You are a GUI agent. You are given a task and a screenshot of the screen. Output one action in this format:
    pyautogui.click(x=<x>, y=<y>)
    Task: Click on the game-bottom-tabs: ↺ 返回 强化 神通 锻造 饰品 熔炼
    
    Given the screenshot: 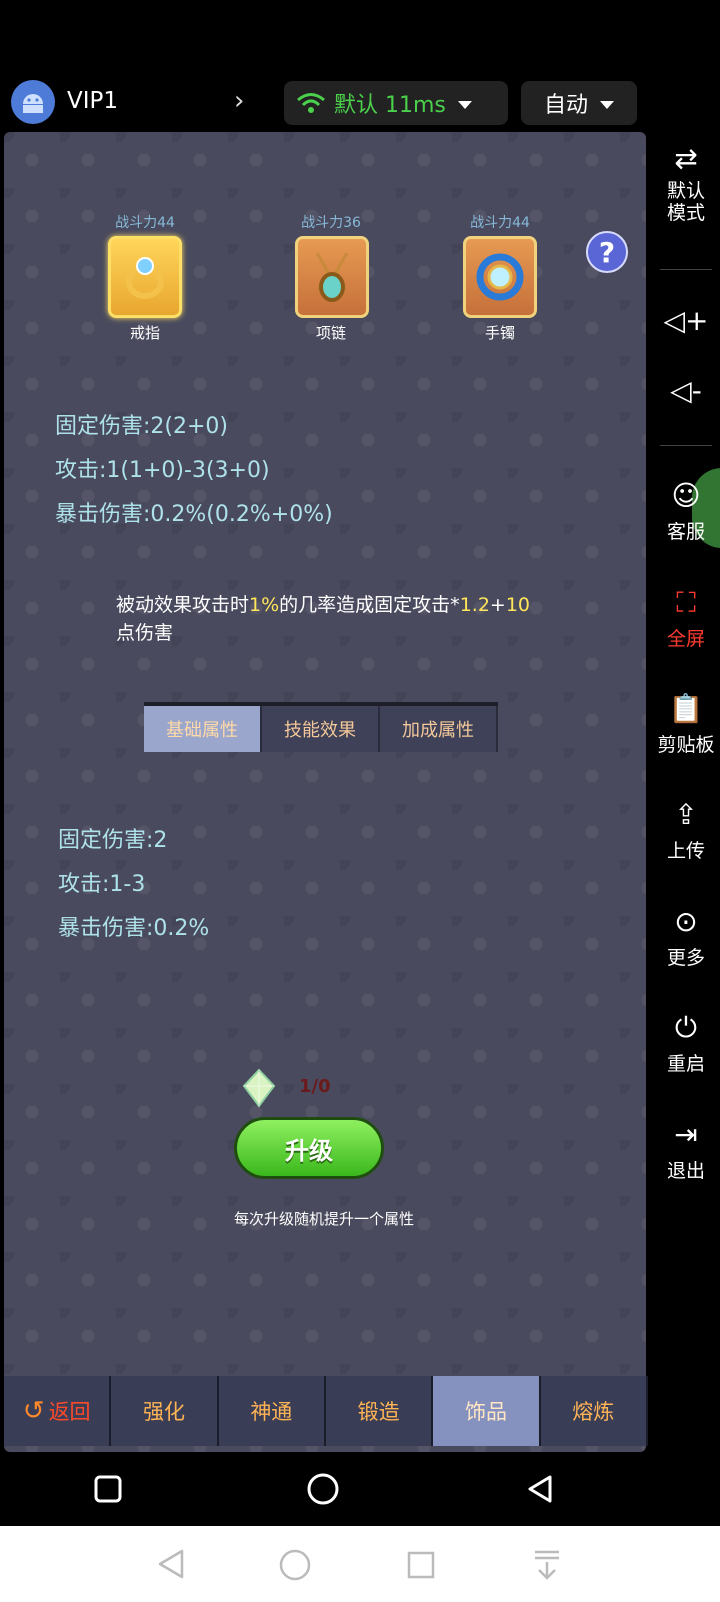 What is the action you would take?
    pyautogui.click(x=326, y=1411)
    